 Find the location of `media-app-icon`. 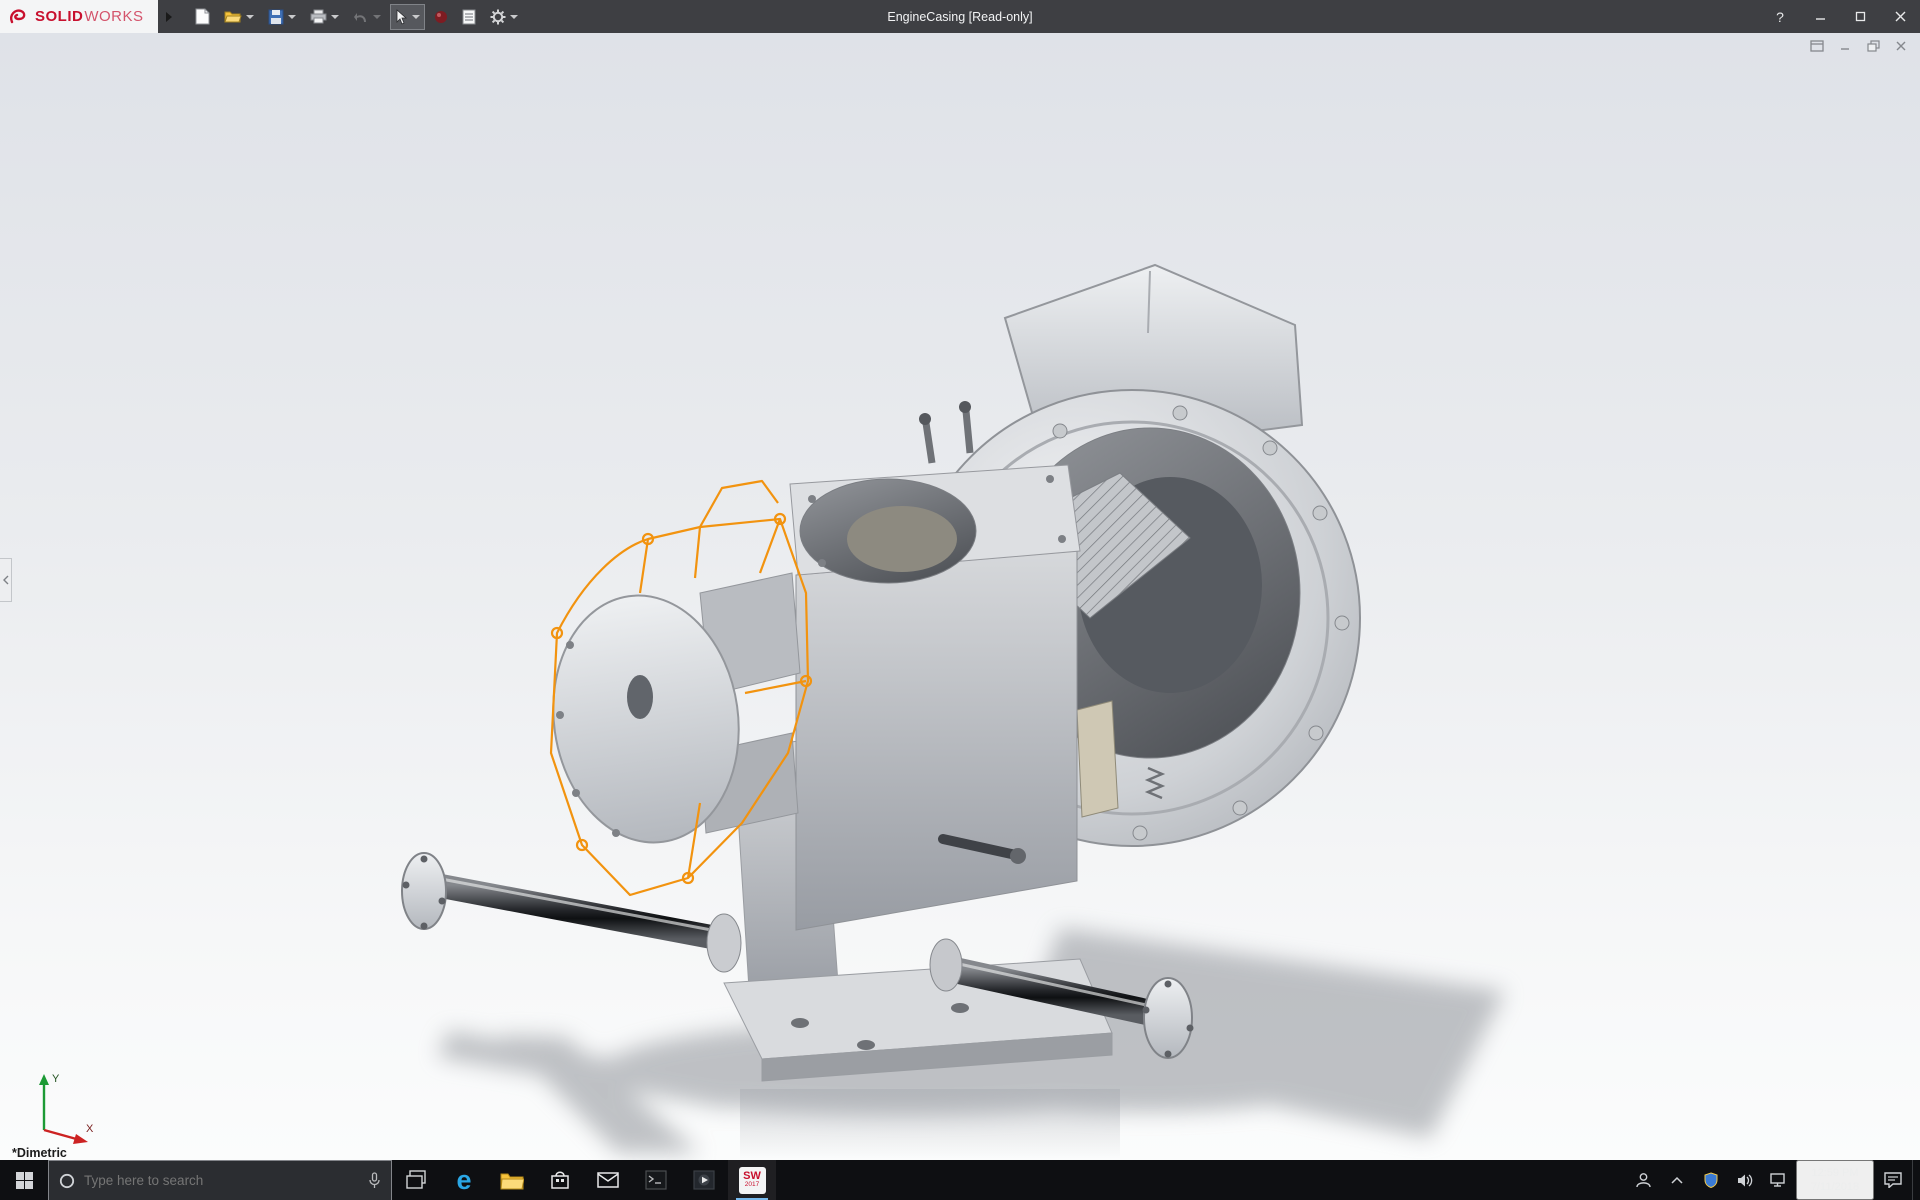

media-app-icon is located at coordinates (704, 1180).